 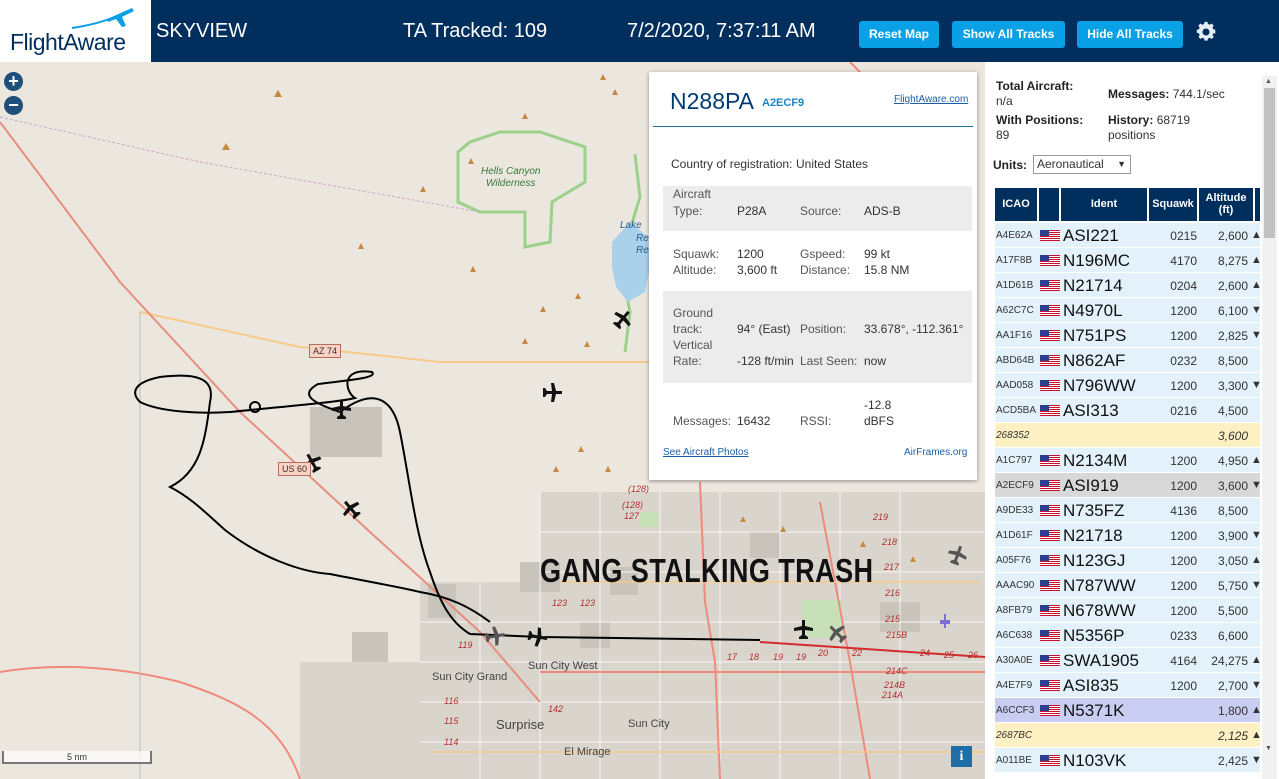 I want to click on row-squawk: 4170, so click(x=1183, y=261).